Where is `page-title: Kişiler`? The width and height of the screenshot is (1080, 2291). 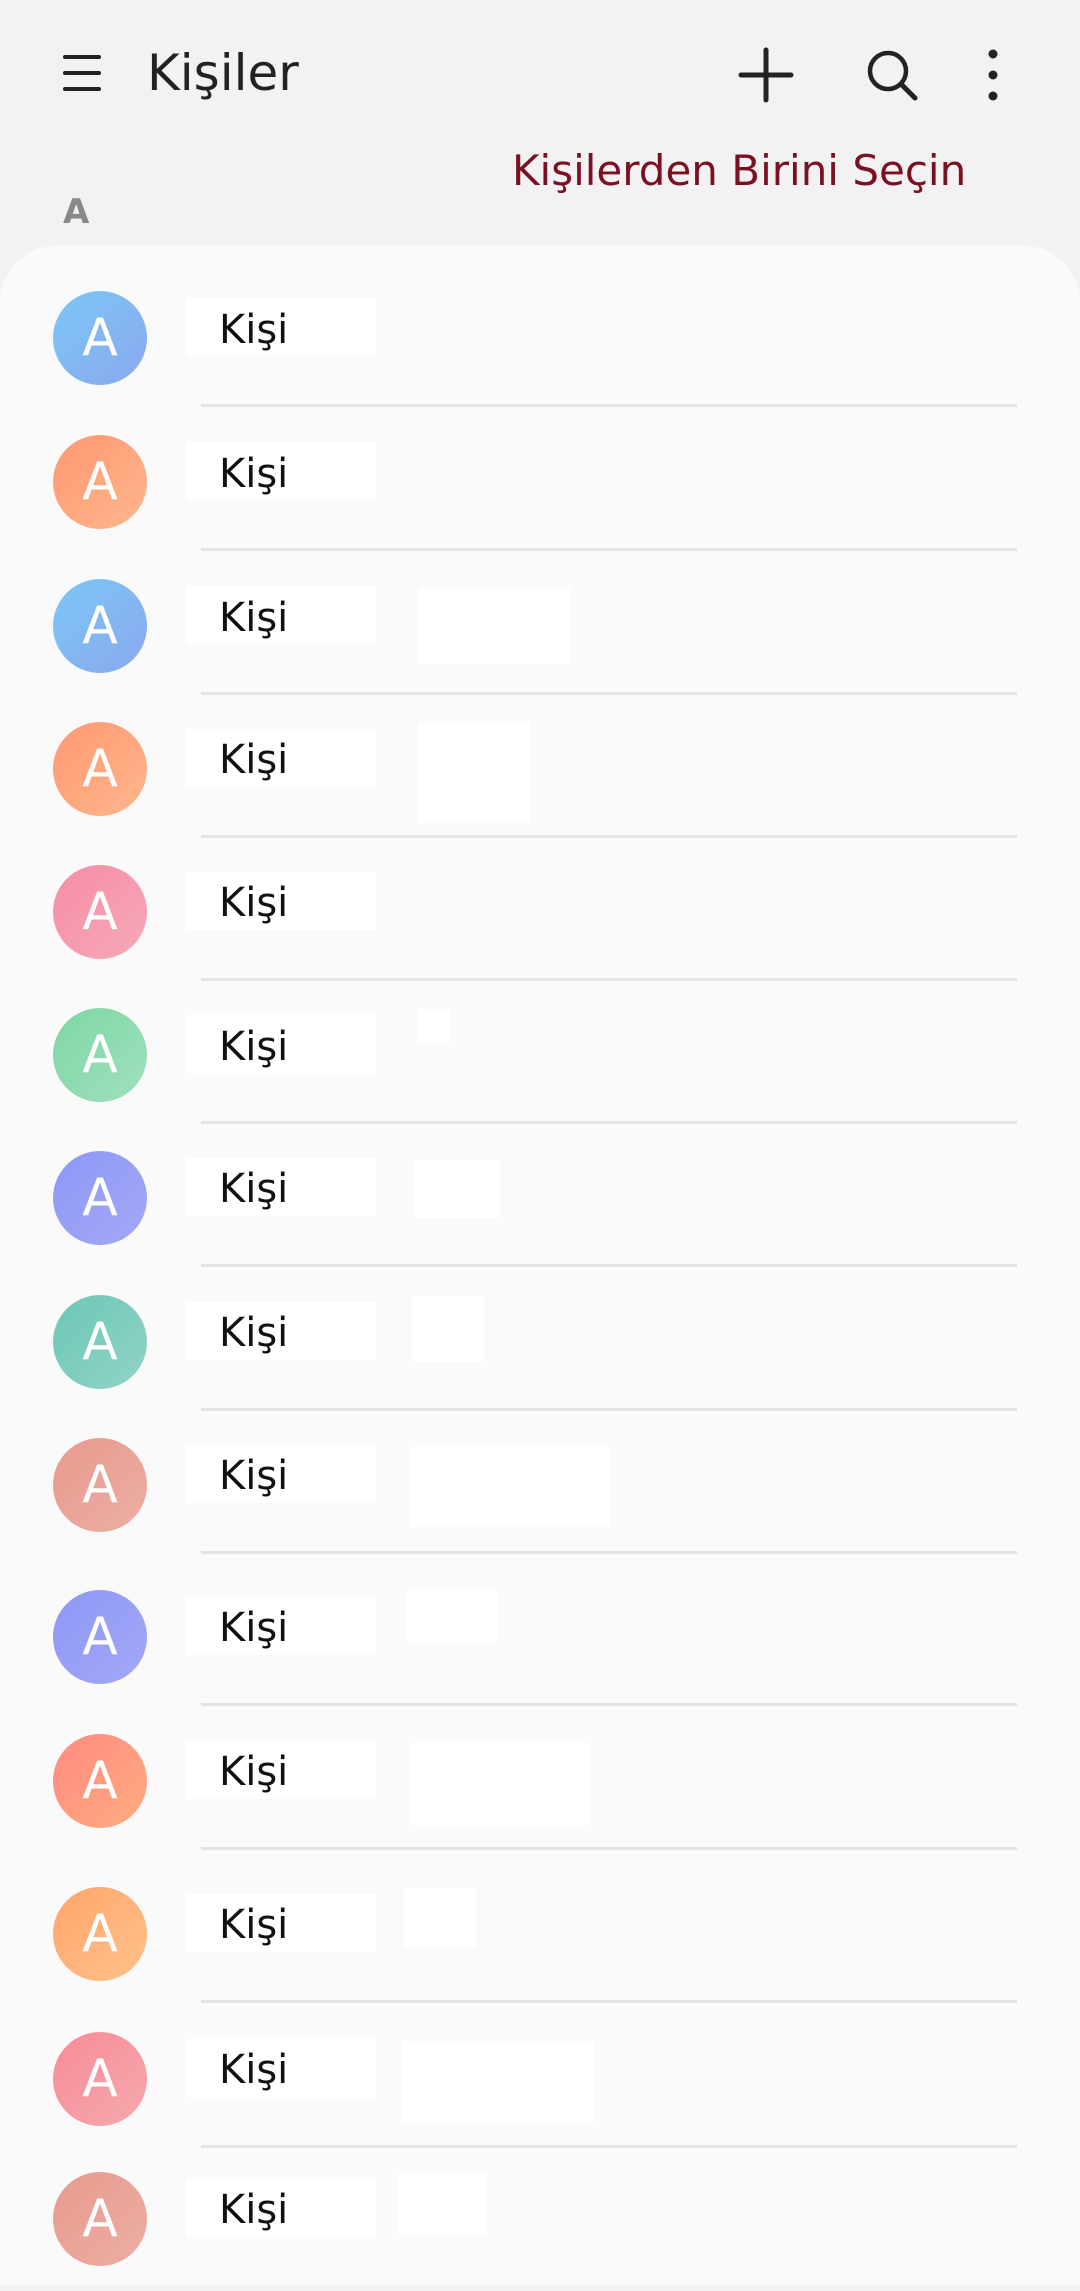 page-title: Kişiler is located at coordinates (223, 73).